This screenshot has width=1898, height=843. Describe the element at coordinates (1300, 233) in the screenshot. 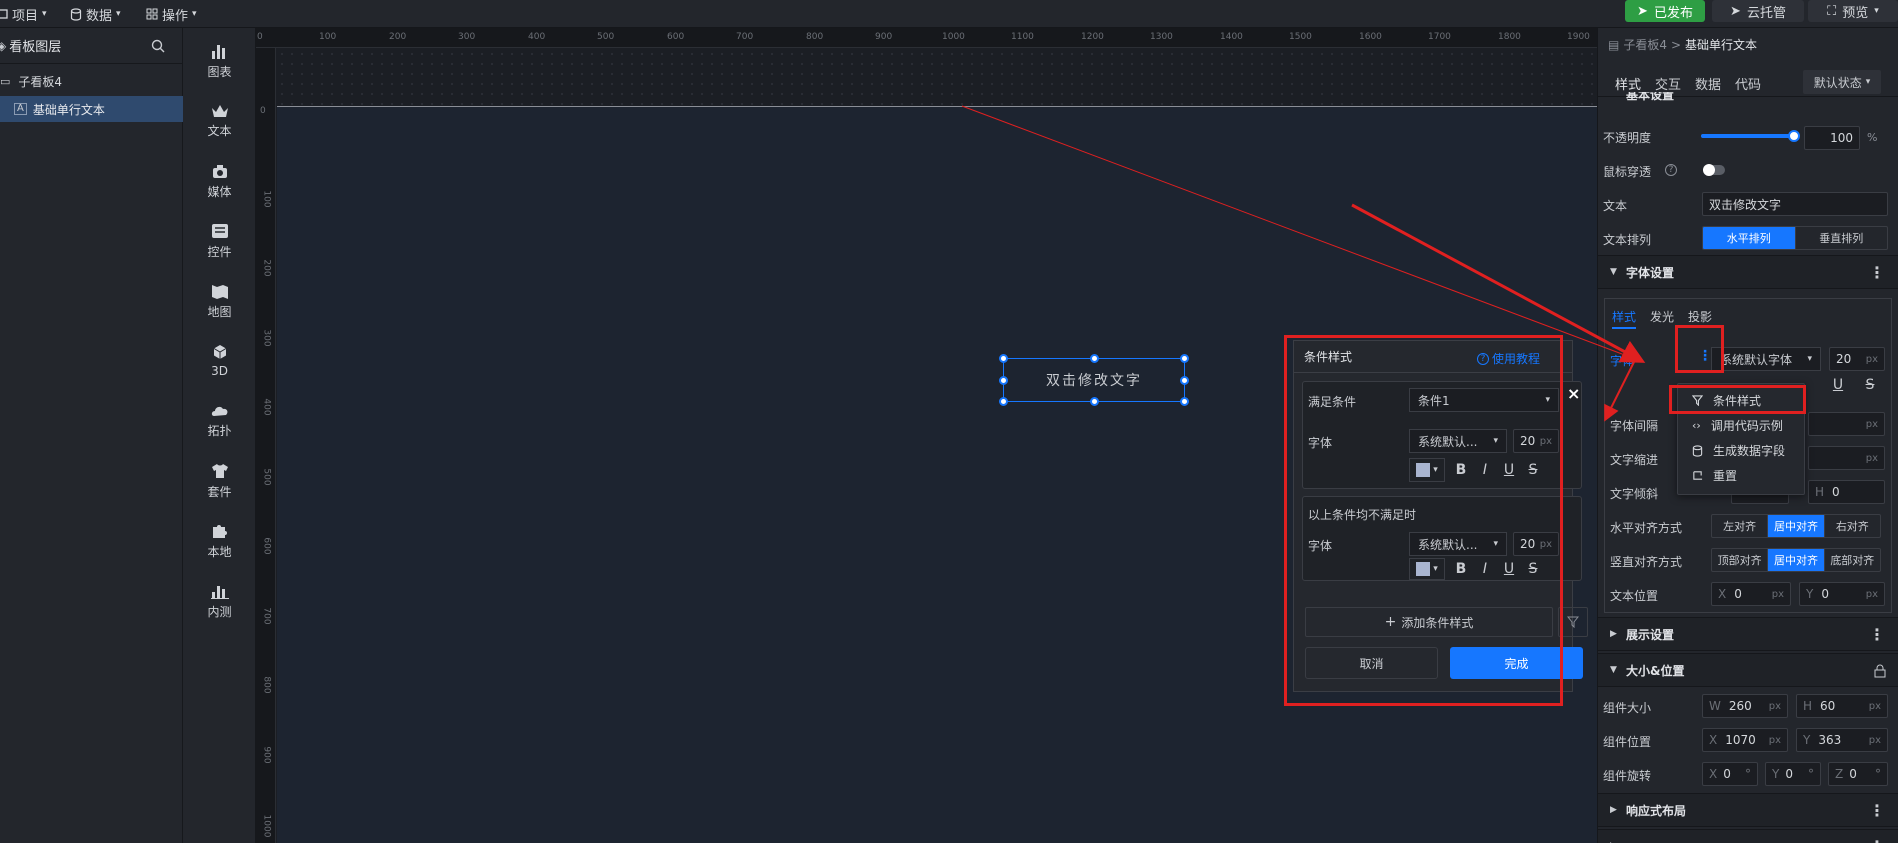

I see `annotation-thin-line` at that location.